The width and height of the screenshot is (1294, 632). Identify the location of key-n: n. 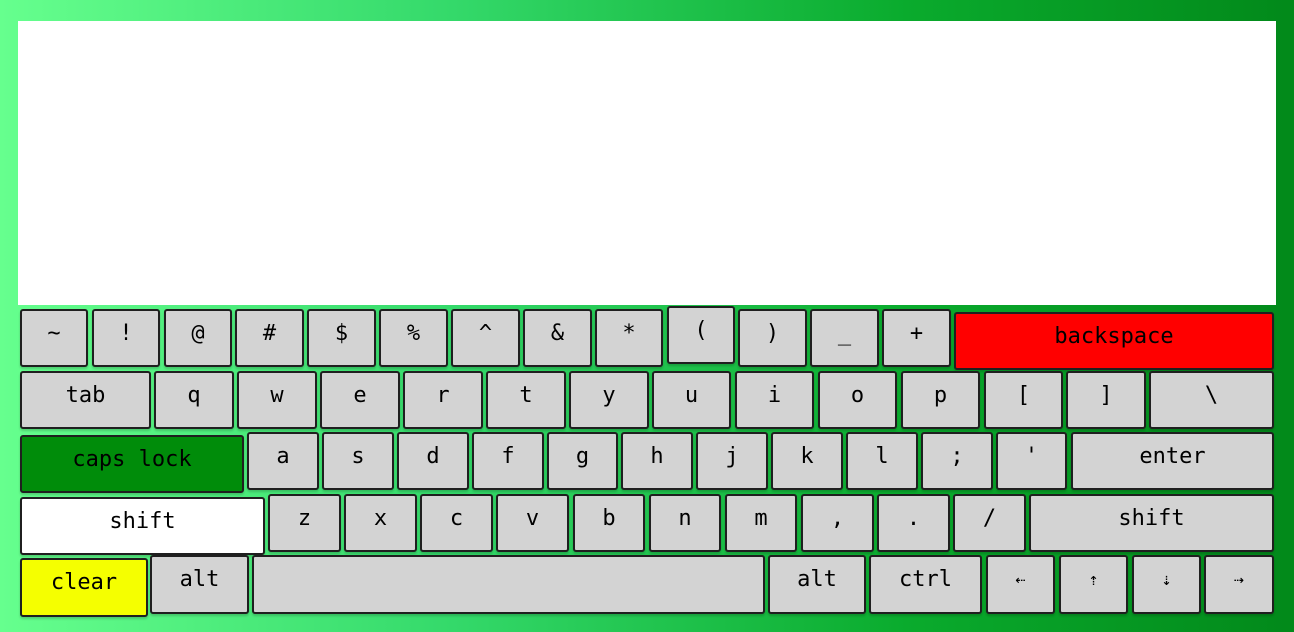
(685, 523).